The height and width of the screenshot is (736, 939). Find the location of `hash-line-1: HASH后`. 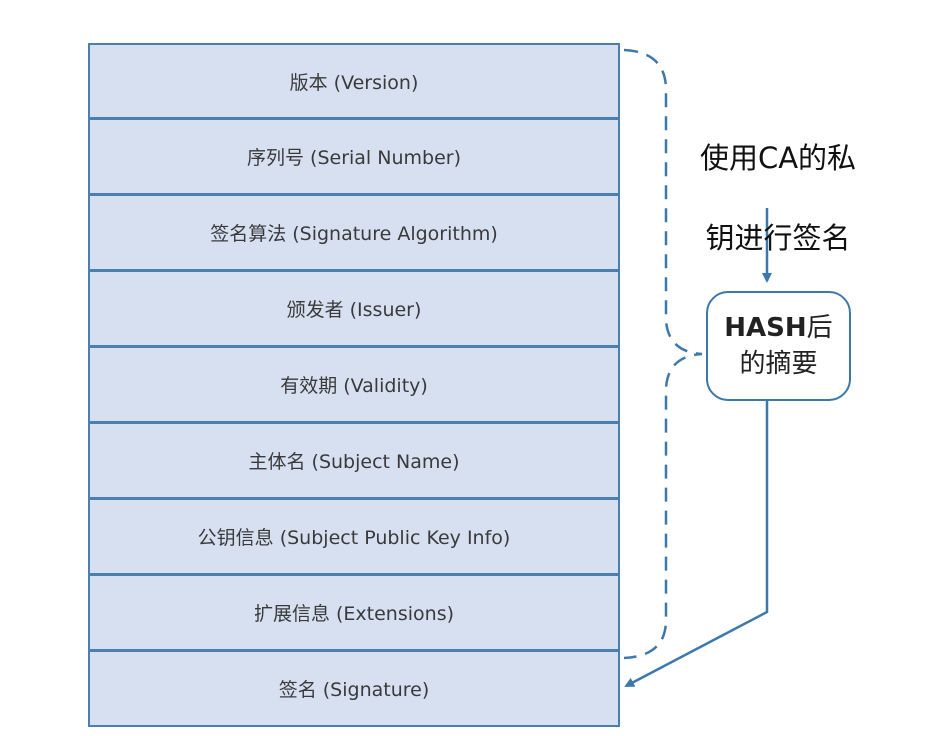

hash-line-1: HASH后 is located at coordinates (778, 328).